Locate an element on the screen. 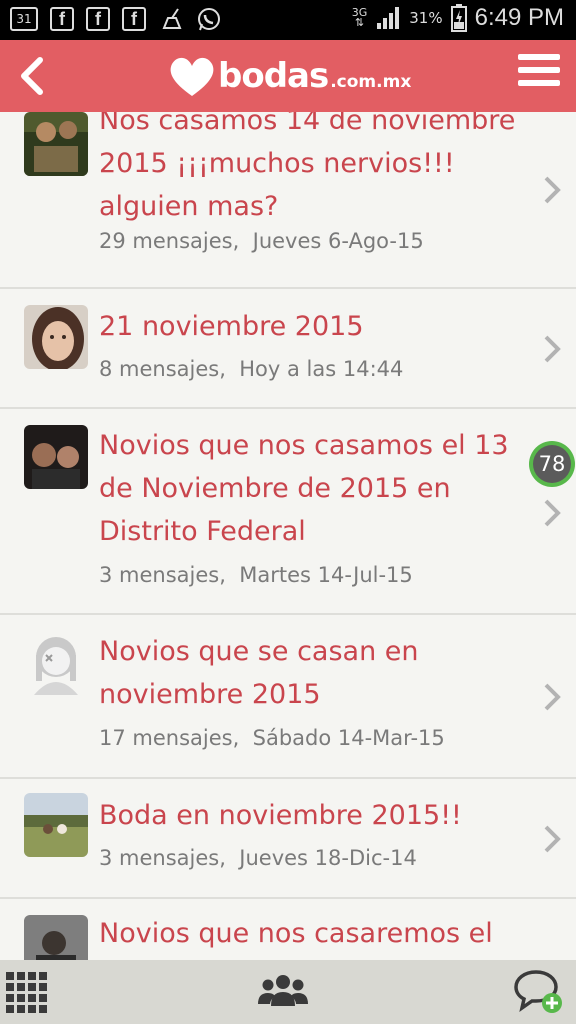 The image size is (576, 1024). message-count: 29 mensajes, is located at coordinates (169, 241).